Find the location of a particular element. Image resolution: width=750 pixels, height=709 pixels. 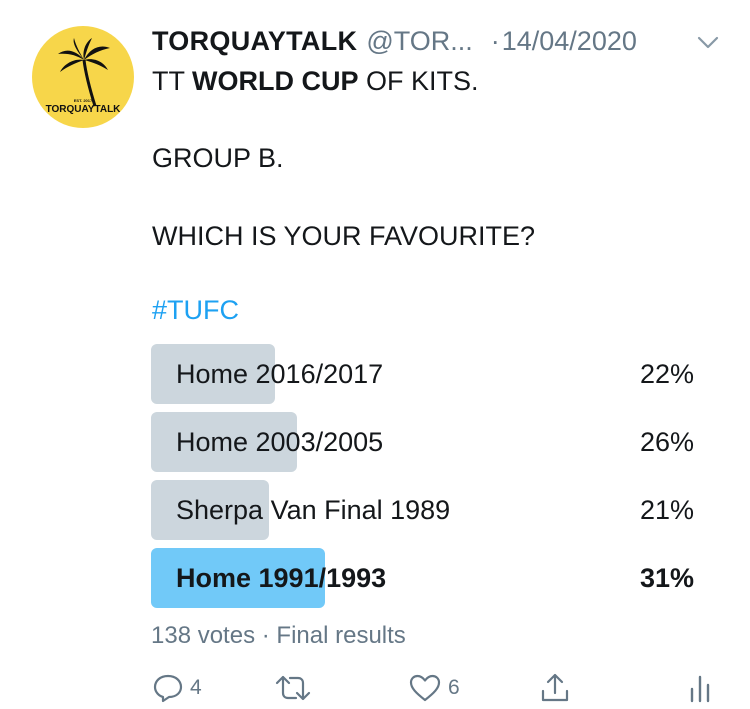

poll-summary: 138 votes · Final results is located at coordinates (278, 636).